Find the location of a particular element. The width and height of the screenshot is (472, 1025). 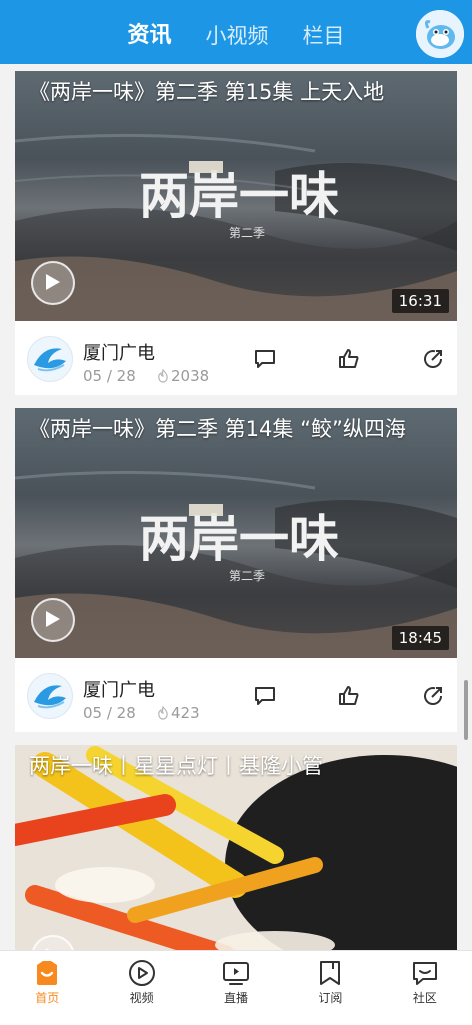

video-title: 《两岸一味》第二季 第14集 “鲛”纵四海 is located at coordinates (235, 429).